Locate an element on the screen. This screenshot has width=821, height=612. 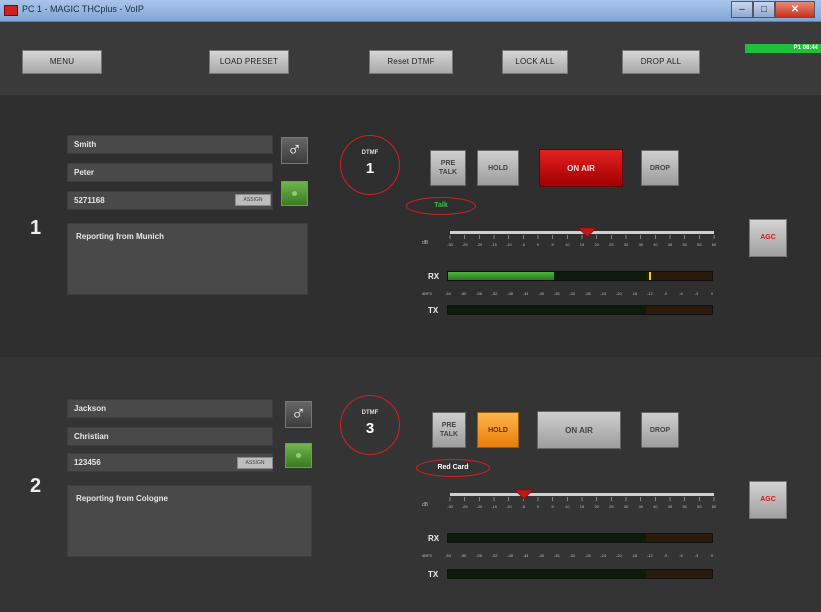
meter-tick-label: -40 is located at coordinates (541, 293).